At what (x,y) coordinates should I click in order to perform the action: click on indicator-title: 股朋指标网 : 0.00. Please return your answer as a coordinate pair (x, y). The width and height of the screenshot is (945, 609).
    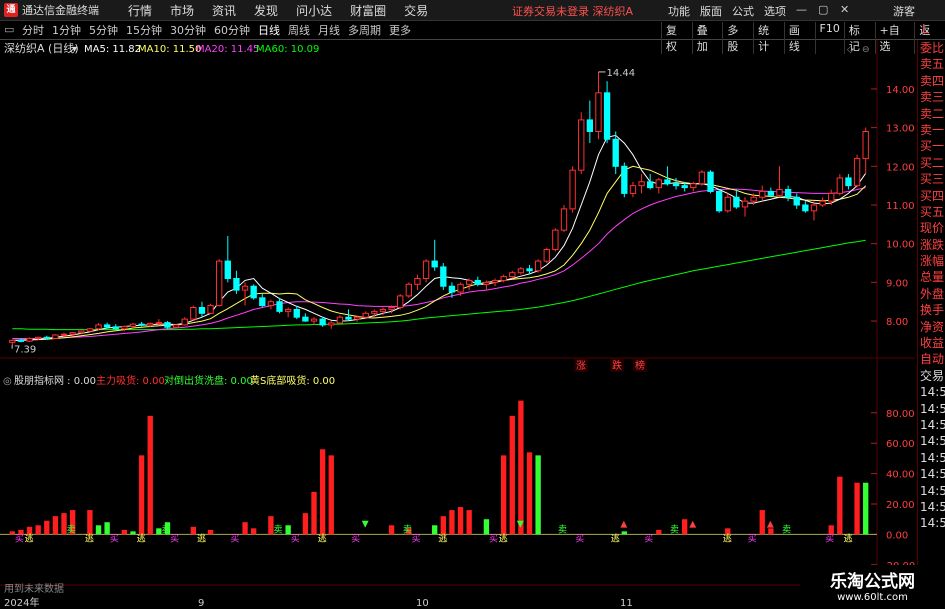
    Looking at the image, I should click on (55, 380).